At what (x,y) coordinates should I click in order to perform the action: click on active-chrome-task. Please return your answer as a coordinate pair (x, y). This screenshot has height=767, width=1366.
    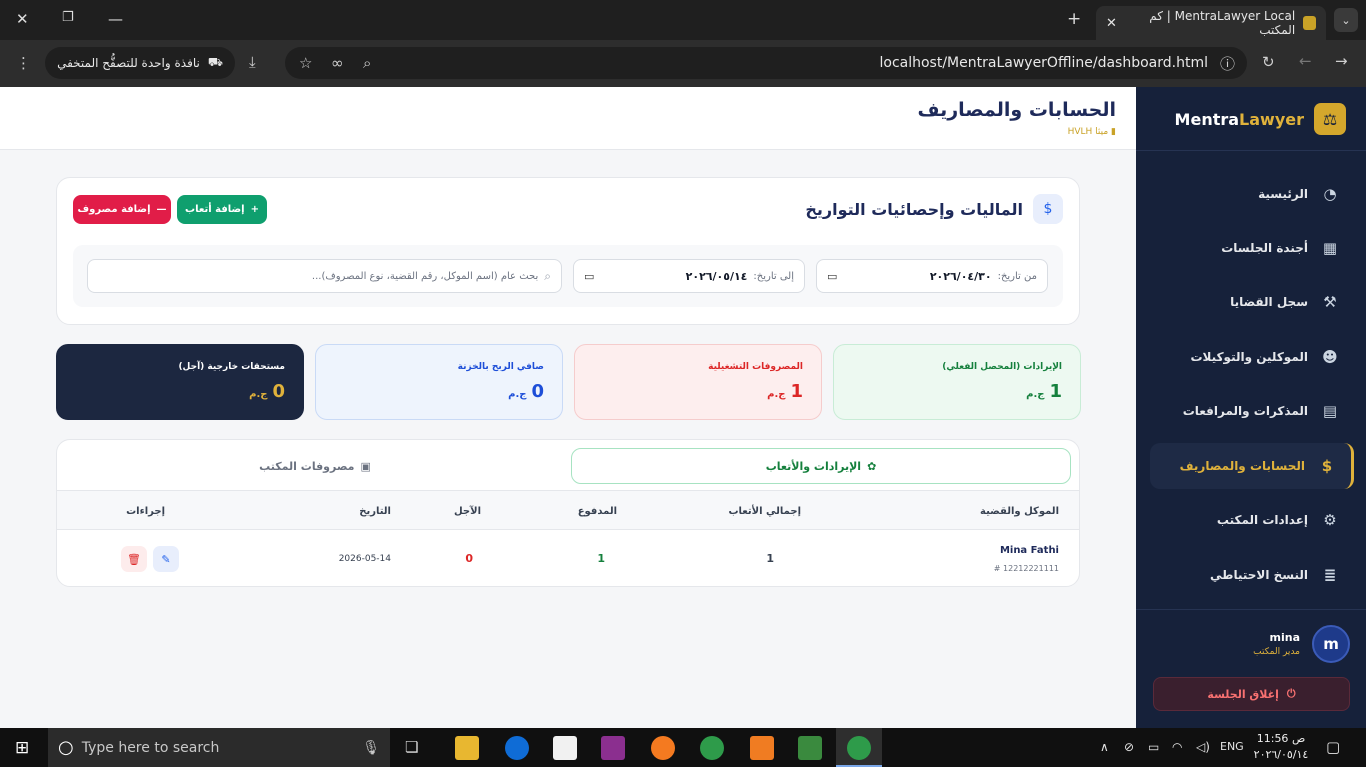
    Looking at the image, I should click on (859, 747).